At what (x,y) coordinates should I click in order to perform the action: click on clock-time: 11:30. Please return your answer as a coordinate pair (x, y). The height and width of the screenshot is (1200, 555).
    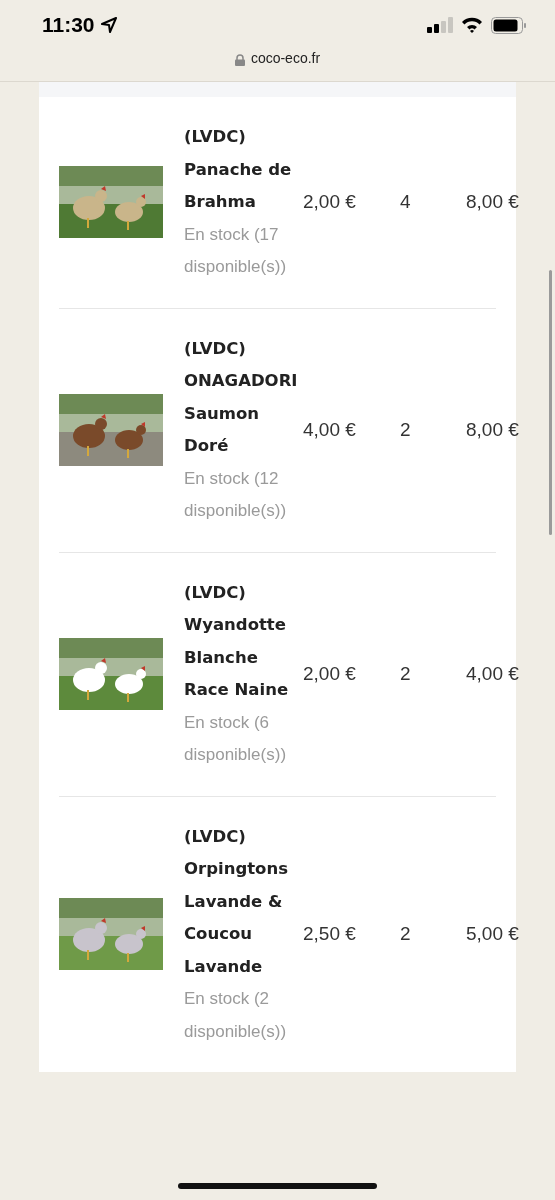
    Looking at the image, I should click on (68, 25).